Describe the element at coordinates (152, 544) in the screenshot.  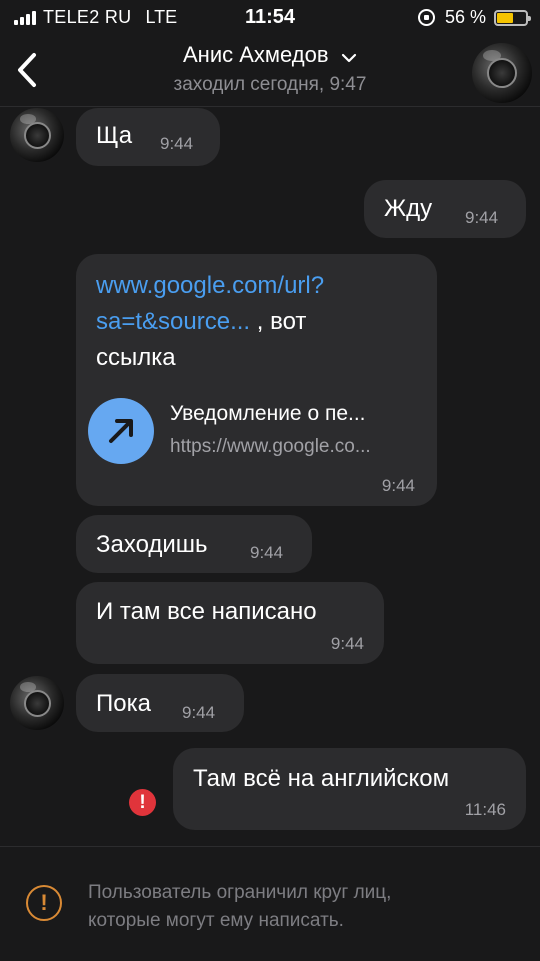
I see `message-text: Заходишь` at that location.